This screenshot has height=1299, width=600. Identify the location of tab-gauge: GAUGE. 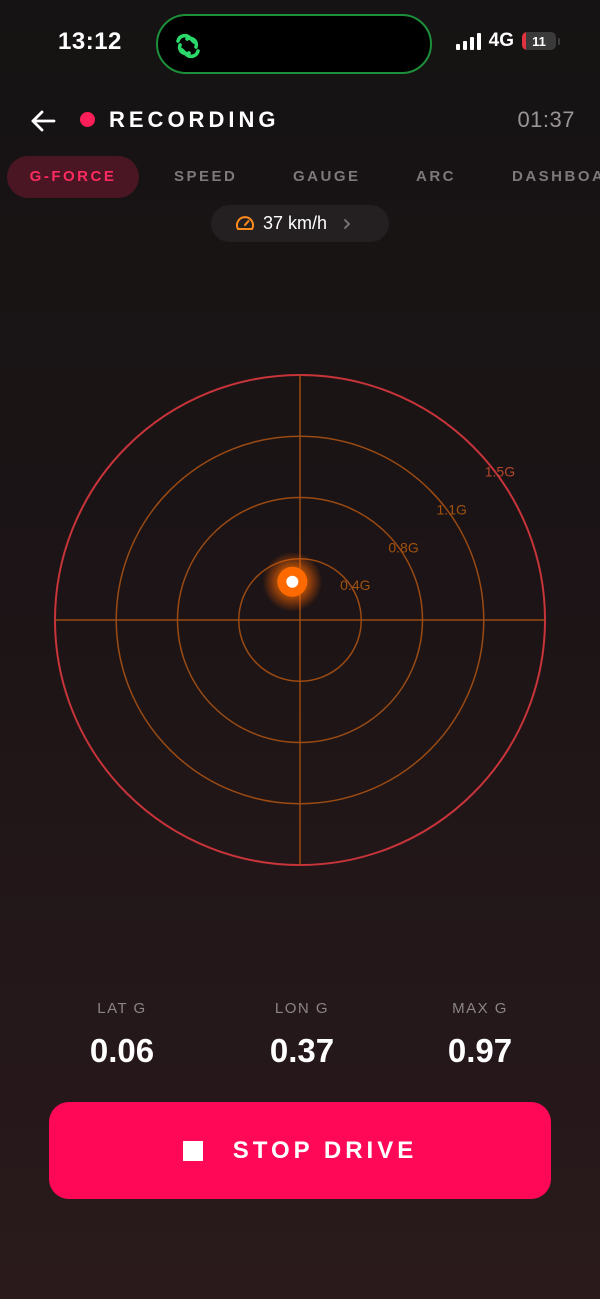
(327, 177).